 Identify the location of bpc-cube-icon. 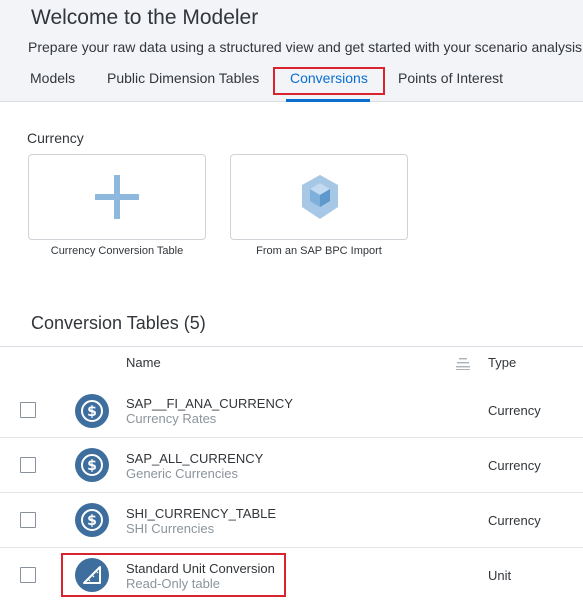
(320, 197).